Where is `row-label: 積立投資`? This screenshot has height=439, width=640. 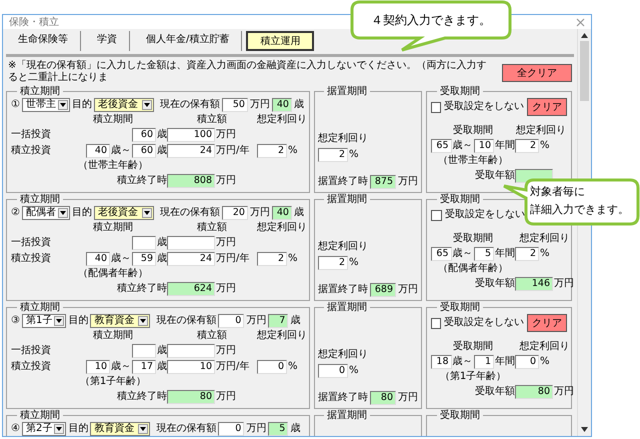
row-label: 積立投資 is located at coordinates (31, 259).